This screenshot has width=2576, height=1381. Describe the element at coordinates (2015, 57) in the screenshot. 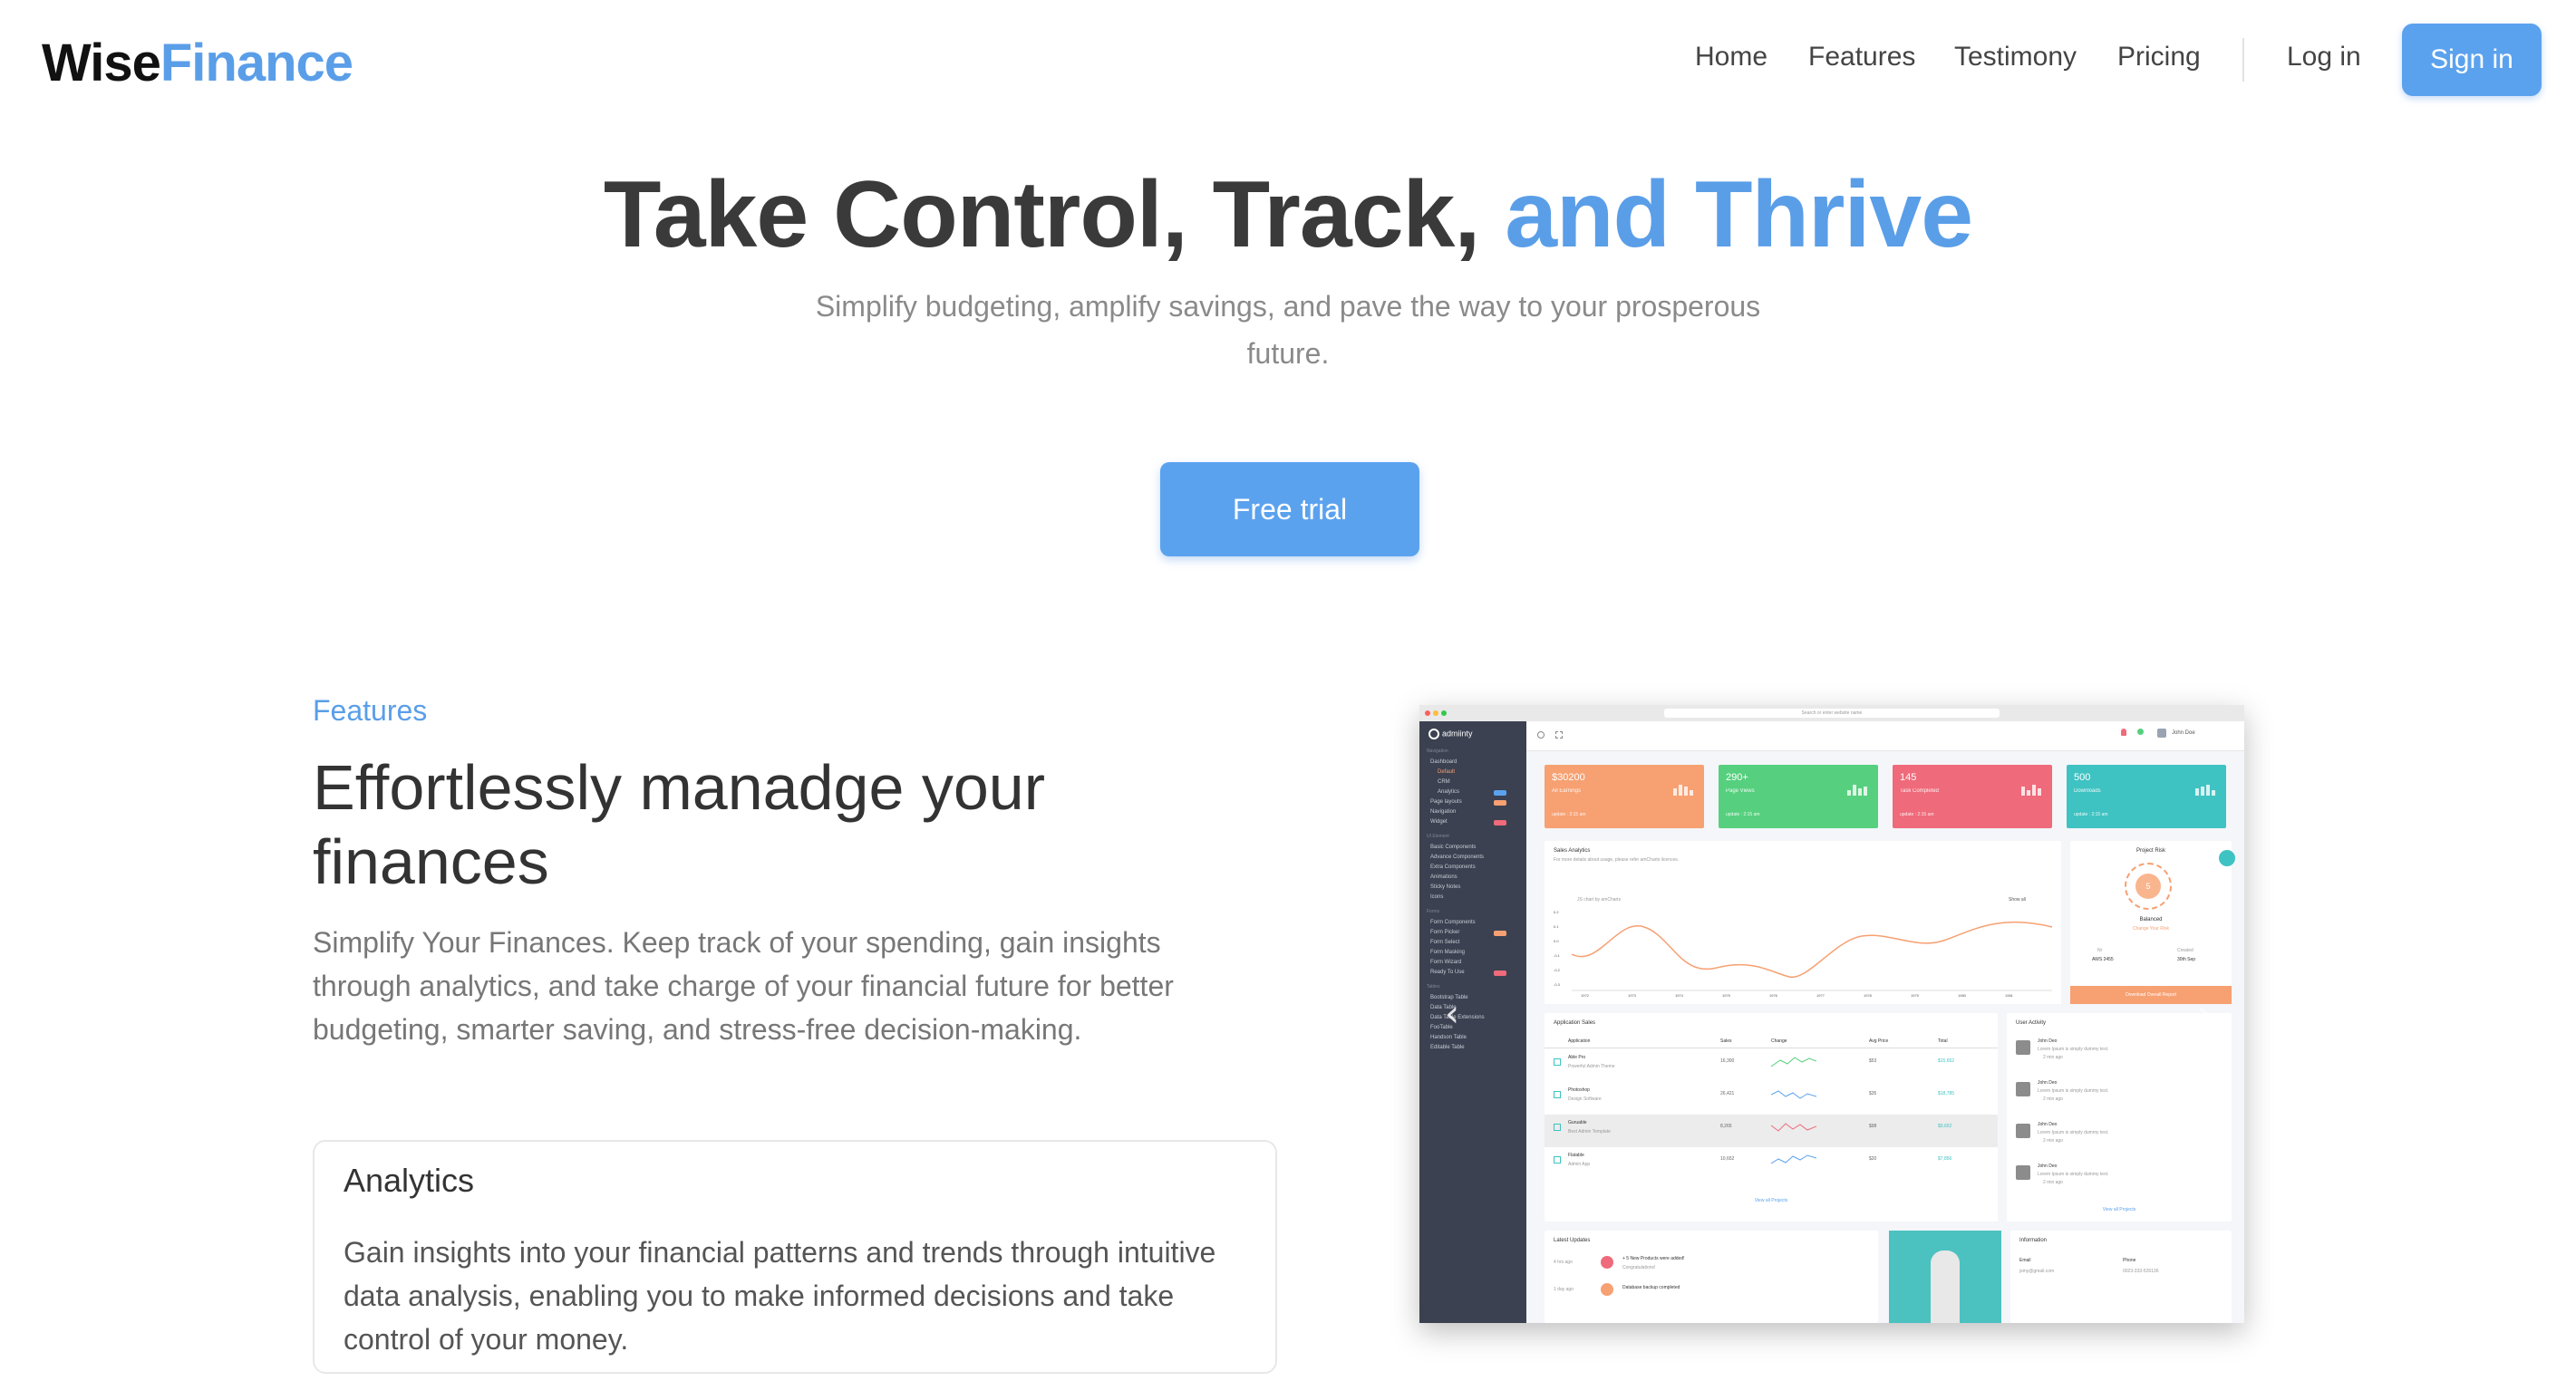

I see `nav-testimony: Testimony` at that location.